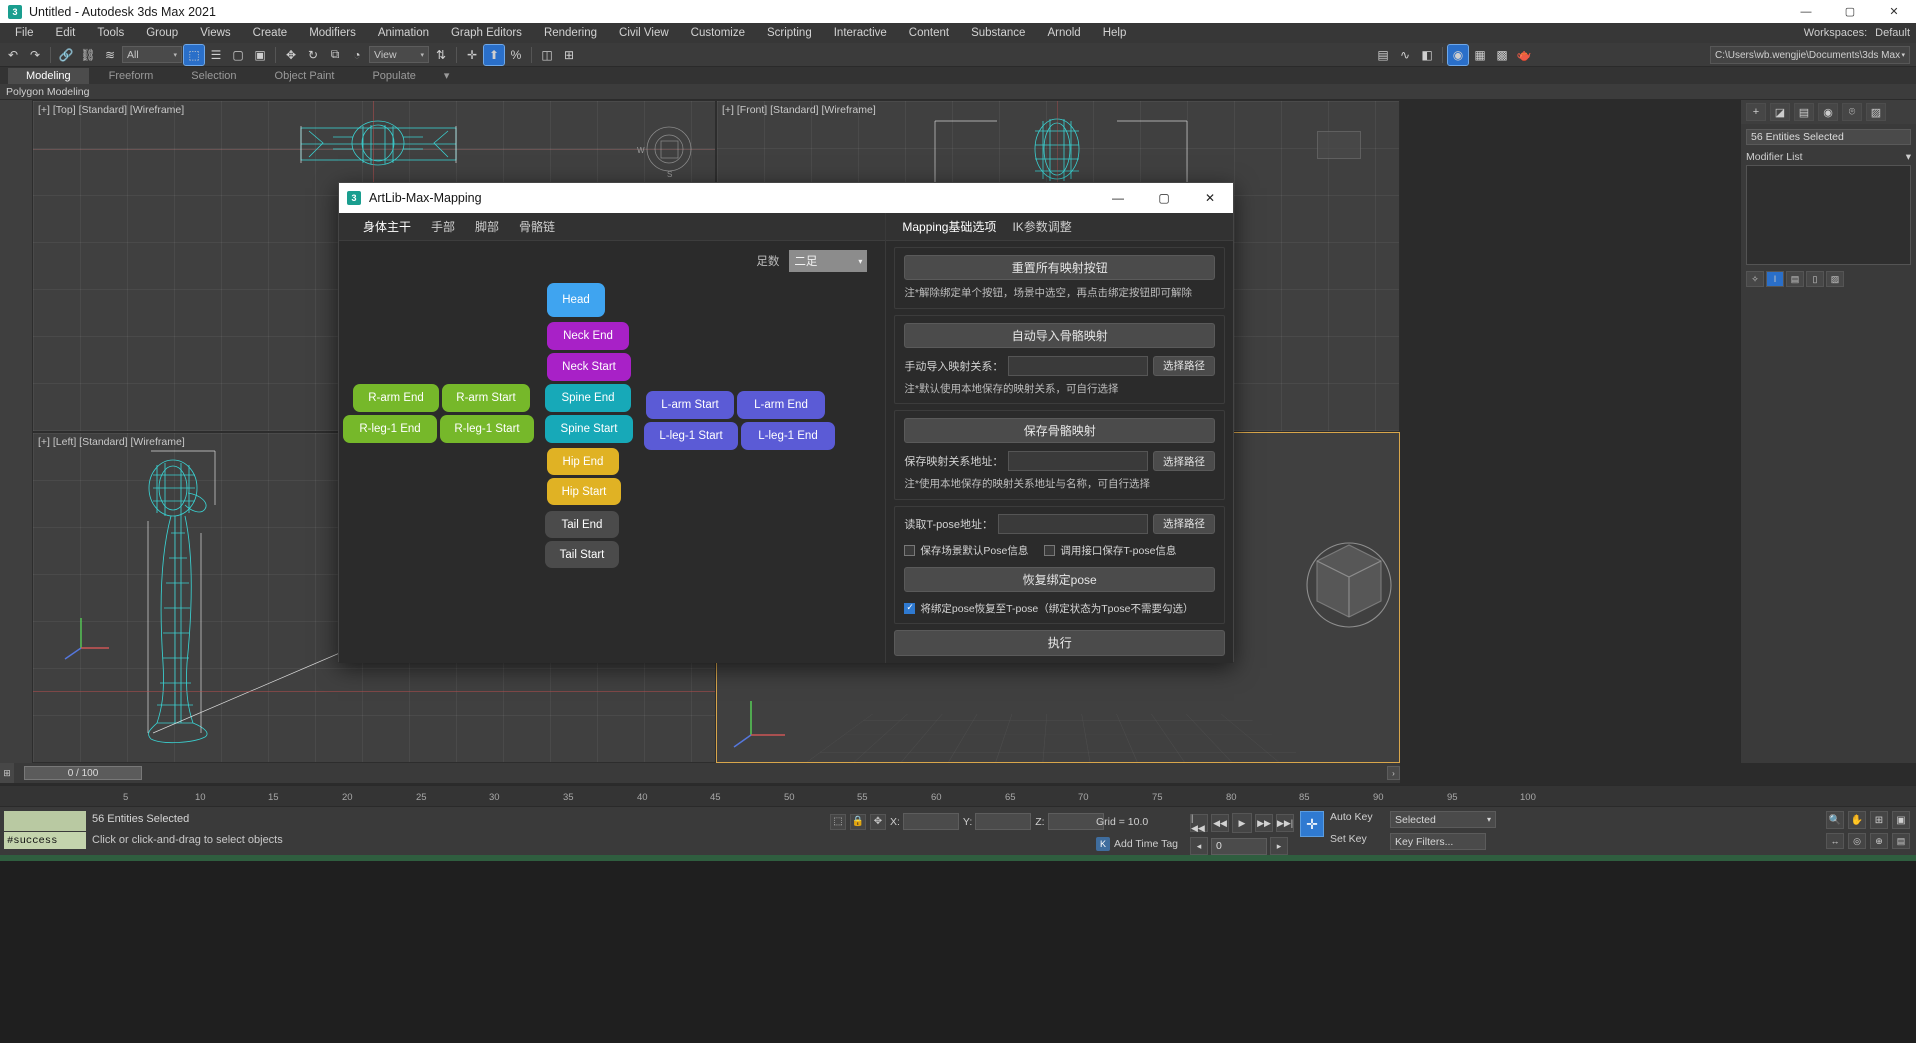 The image size is (1916, 1043). What do you see at coordinates (1524, 55) in the screenshot?
I see `render-production-icon: 🫖` at bounding box center [1524, 55].